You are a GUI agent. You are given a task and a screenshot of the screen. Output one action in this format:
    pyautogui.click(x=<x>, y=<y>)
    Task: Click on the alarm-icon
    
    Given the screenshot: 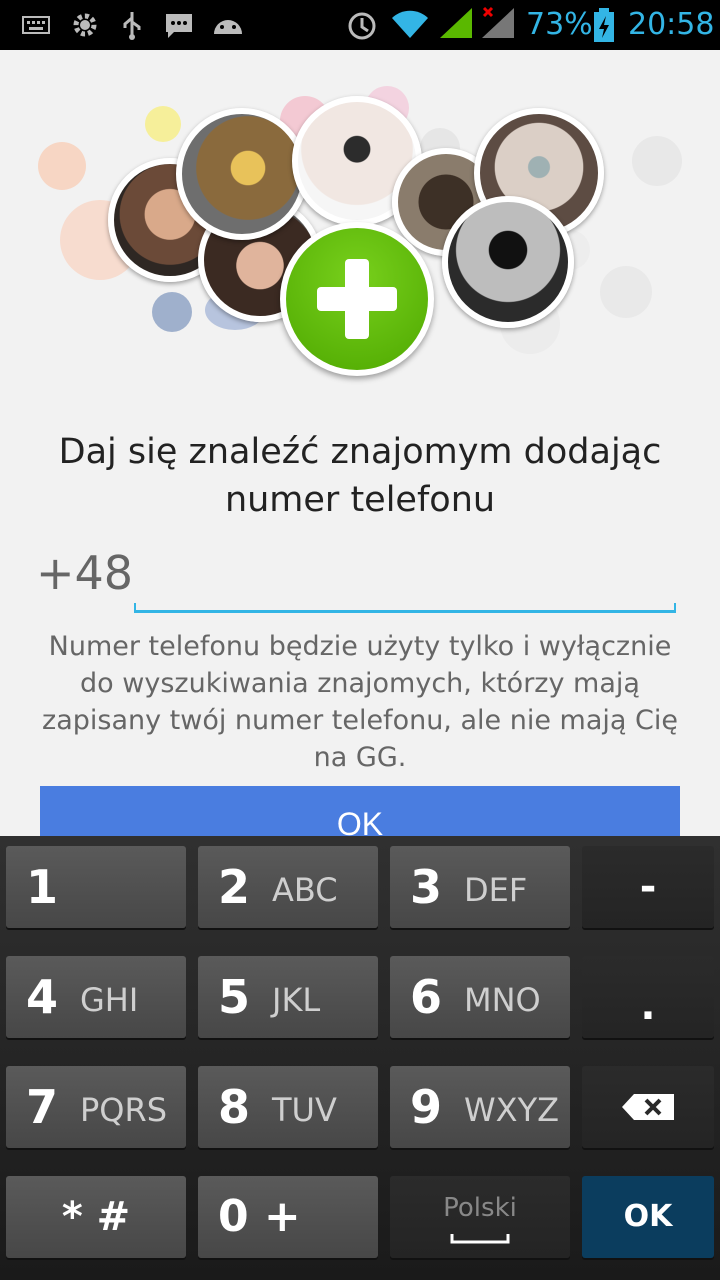 What is the action you would take?
    pyautogui.click(x=362, y=26)
    